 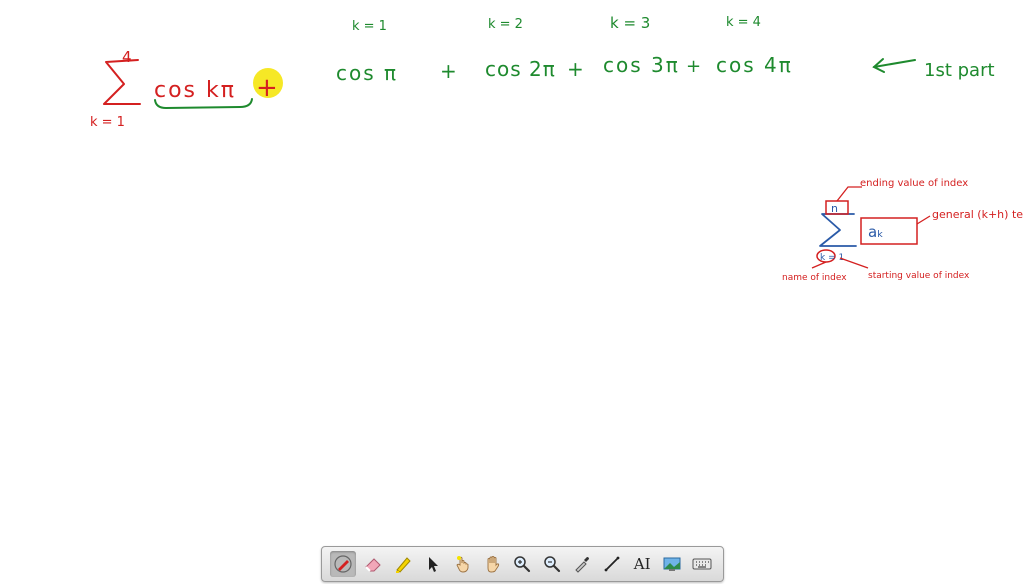 I want to click on k-label-4: k = 4, so click(x=743, y=22).